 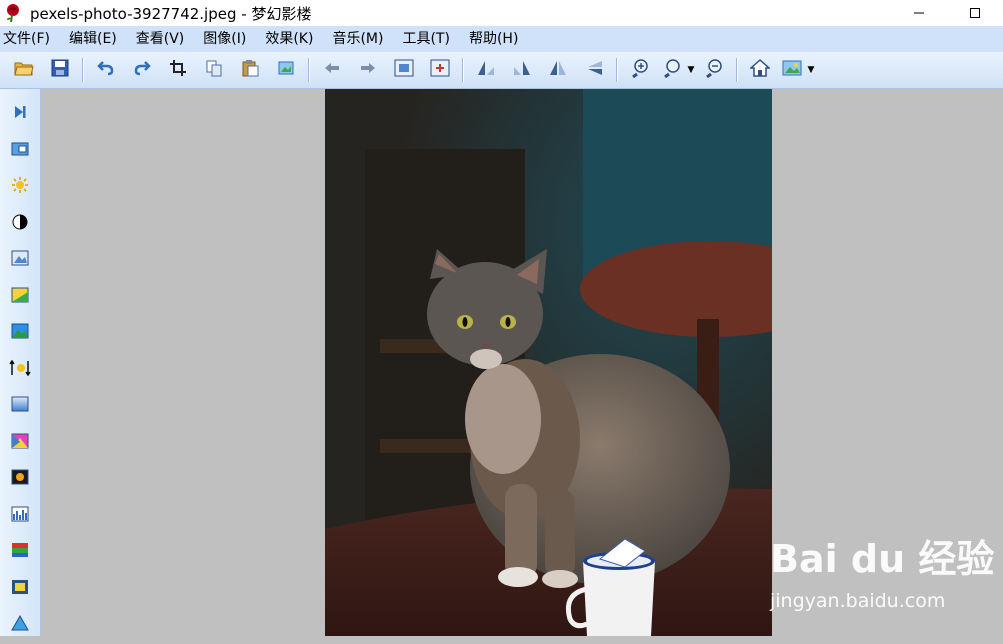 What do you see at coordinates (491, 39) in the screenshot?
I see `menu-help: 帮助(H)` at bounding box center [491, 39].